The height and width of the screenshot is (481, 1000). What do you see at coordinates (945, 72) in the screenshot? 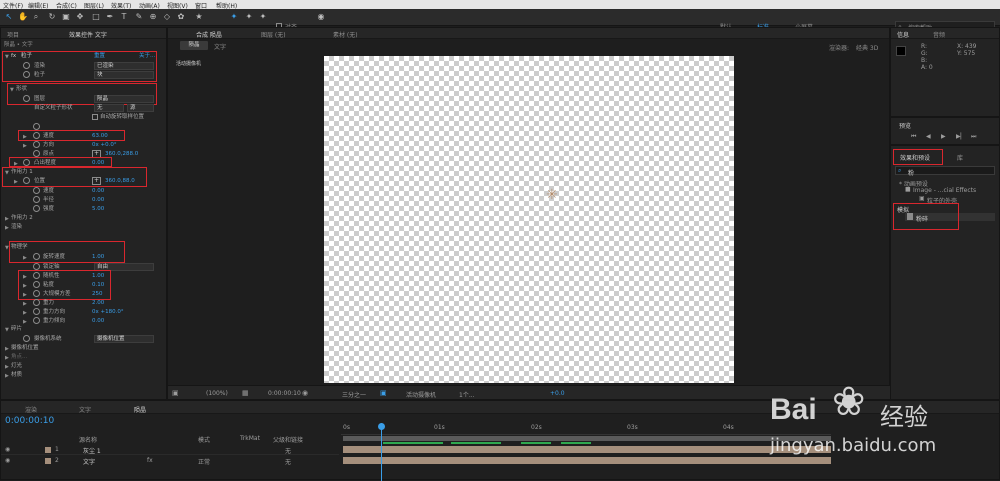
I see `info-panel: 信息 音频 R: G: B: A: 0 X: 439 Y: 575` at bounding box center [945, 72].